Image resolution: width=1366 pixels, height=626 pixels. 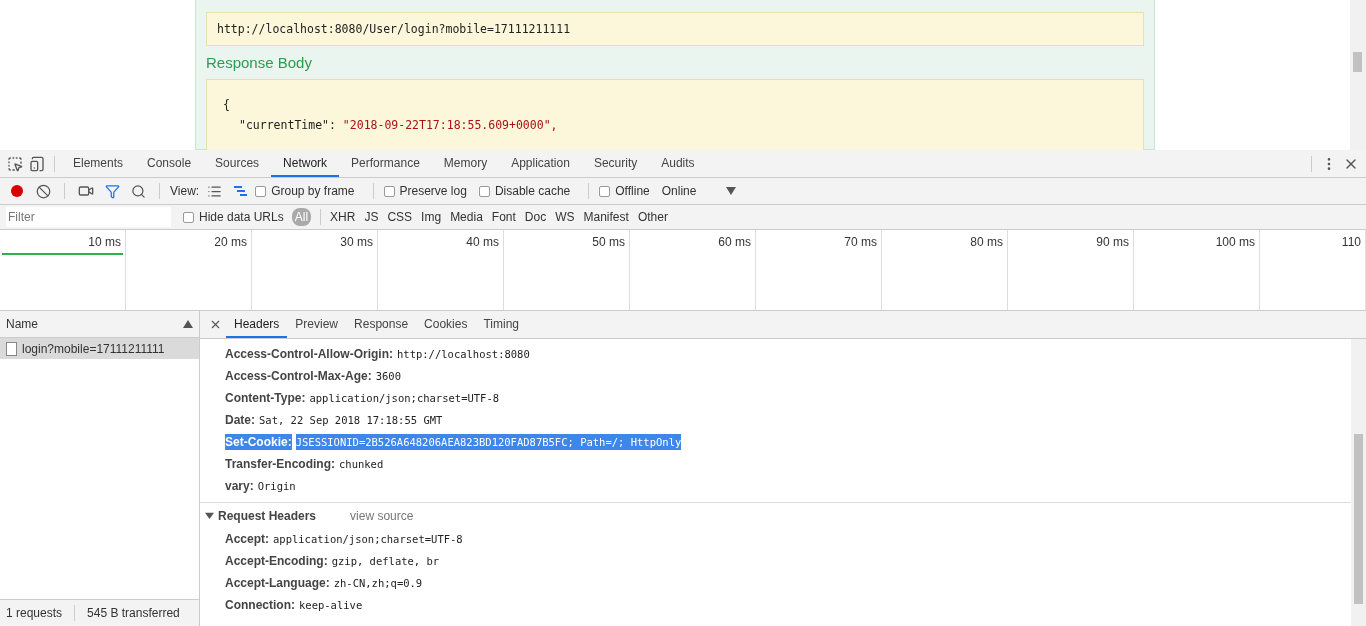 I want to click on header-value: Origin, so click(x=276, y=486).